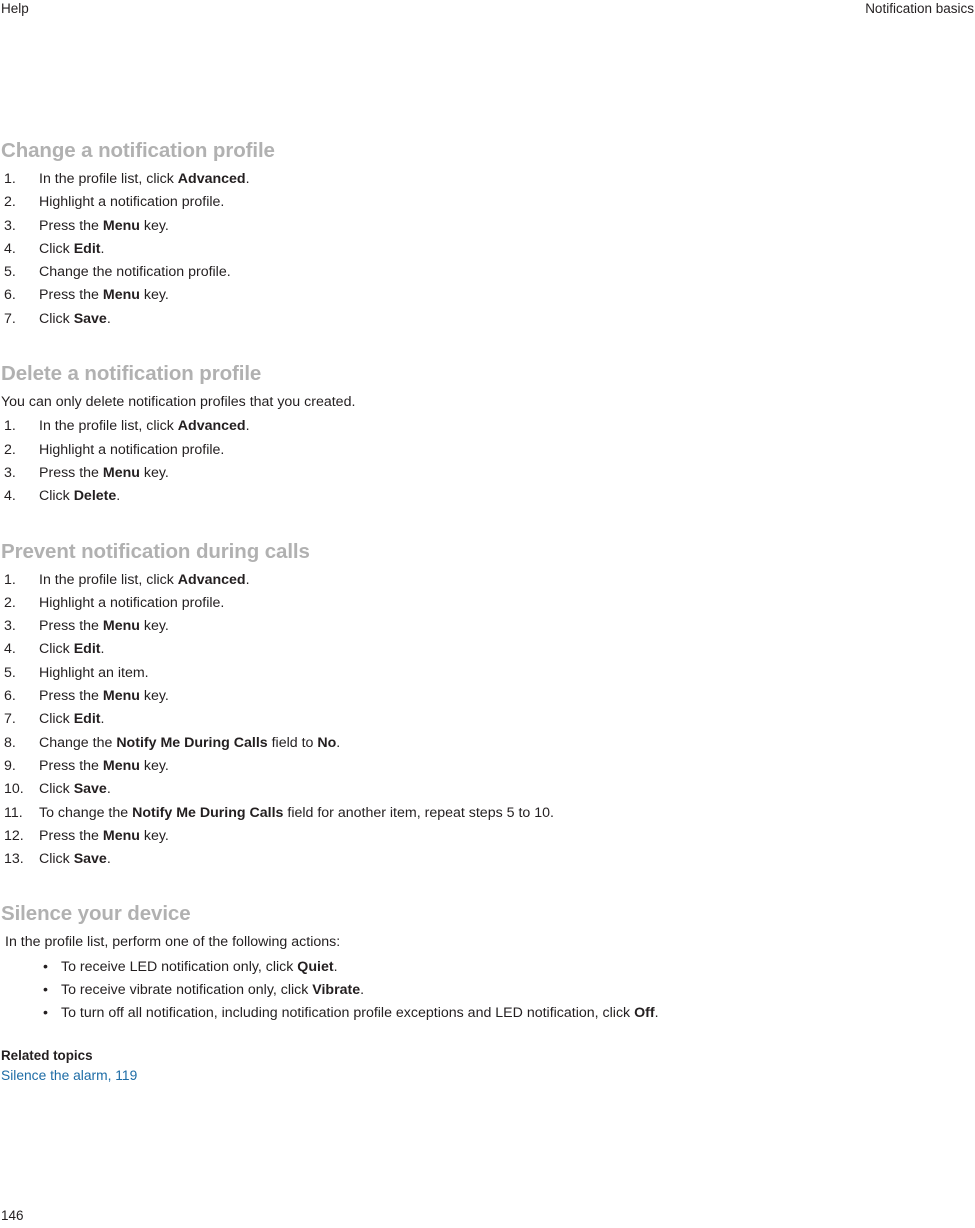 This screenshot has height=1228, width=975. Describe the element at coordinates (401, 859) in the screenshot. I see `list-item: 13. Click Save.` at that location.